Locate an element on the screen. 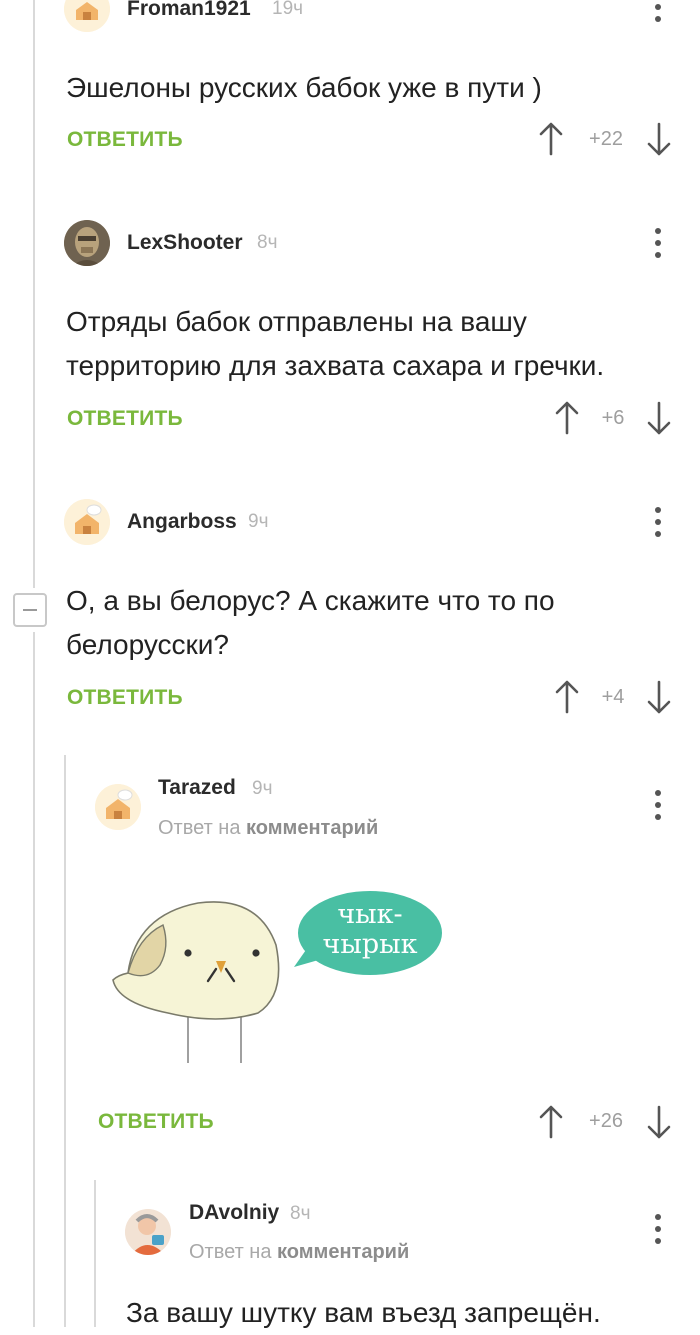 This screenshot has height=1335, width=700. comment-text: Эшелоны русских бабок уже в пути ) is located at coordinates (304, 87).